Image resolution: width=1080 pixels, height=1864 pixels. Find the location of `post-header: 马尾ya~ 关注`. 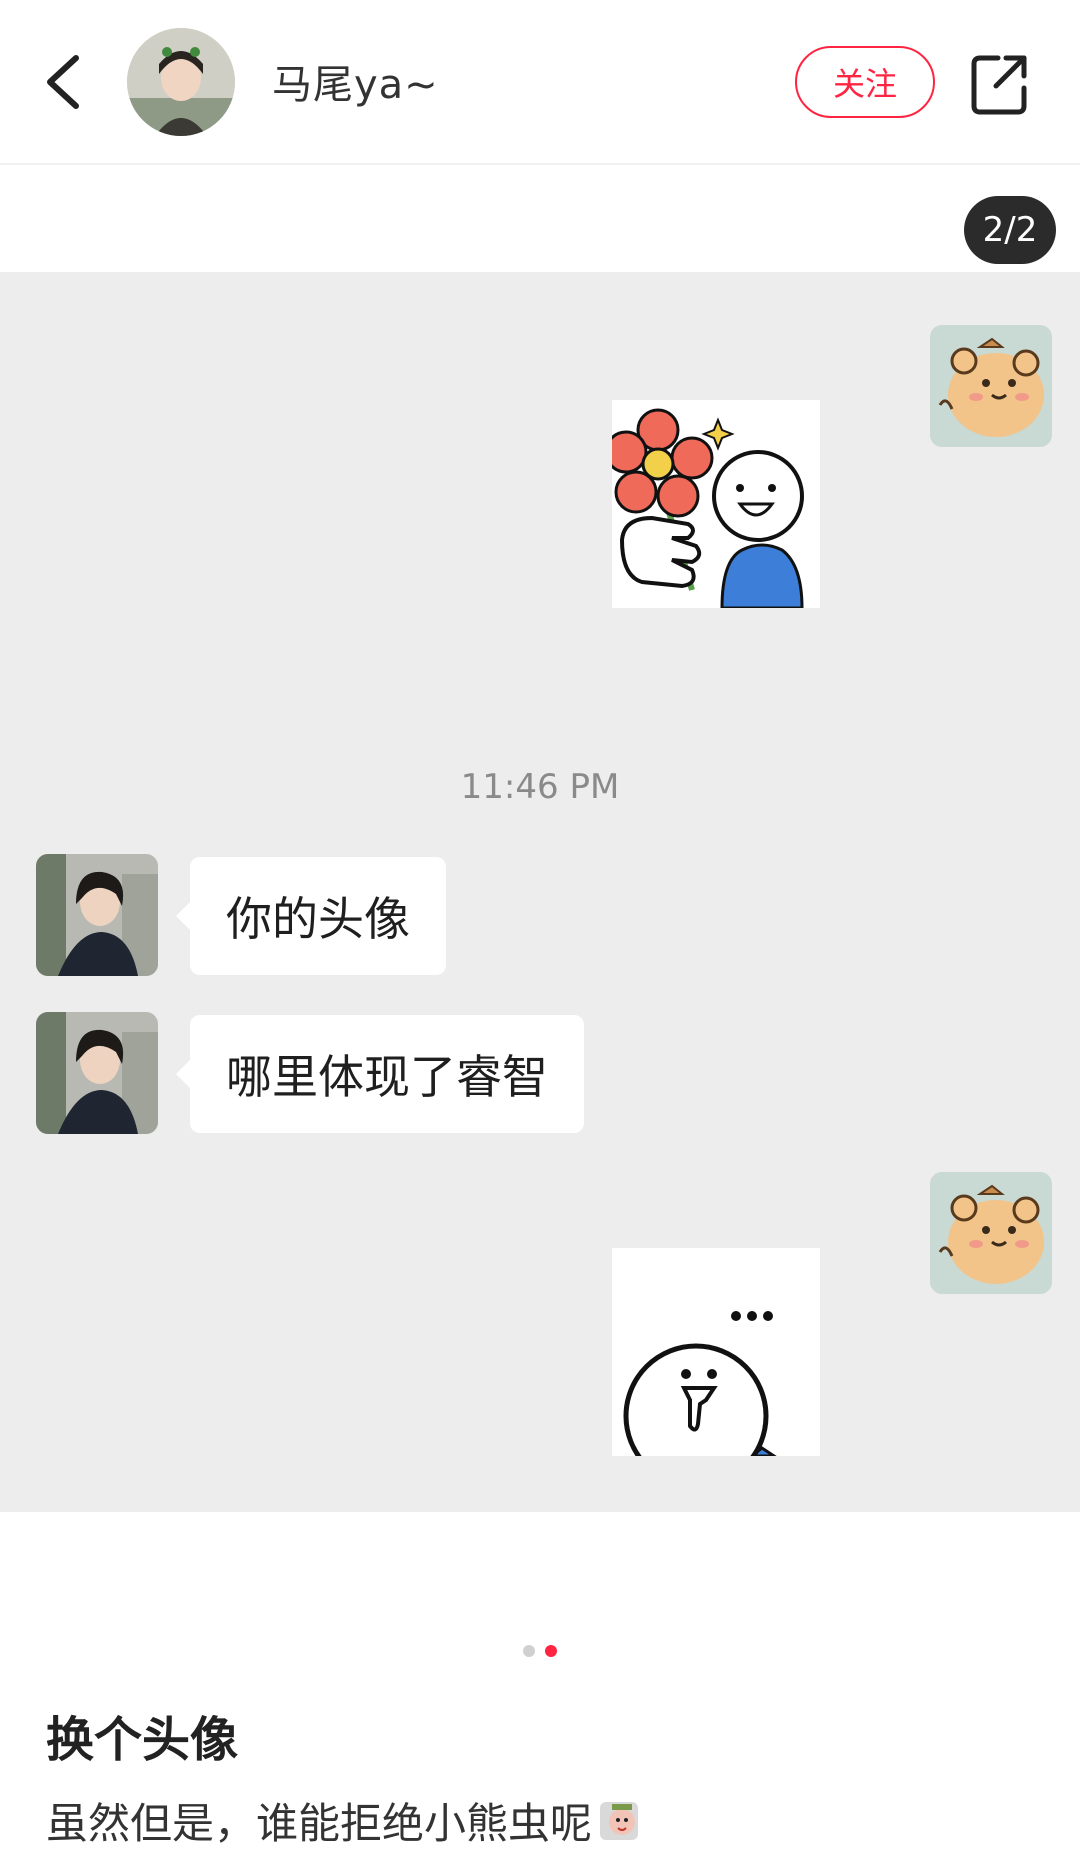

post-header: 马尾ya~ 关注 is located at coordinates (540, 82).